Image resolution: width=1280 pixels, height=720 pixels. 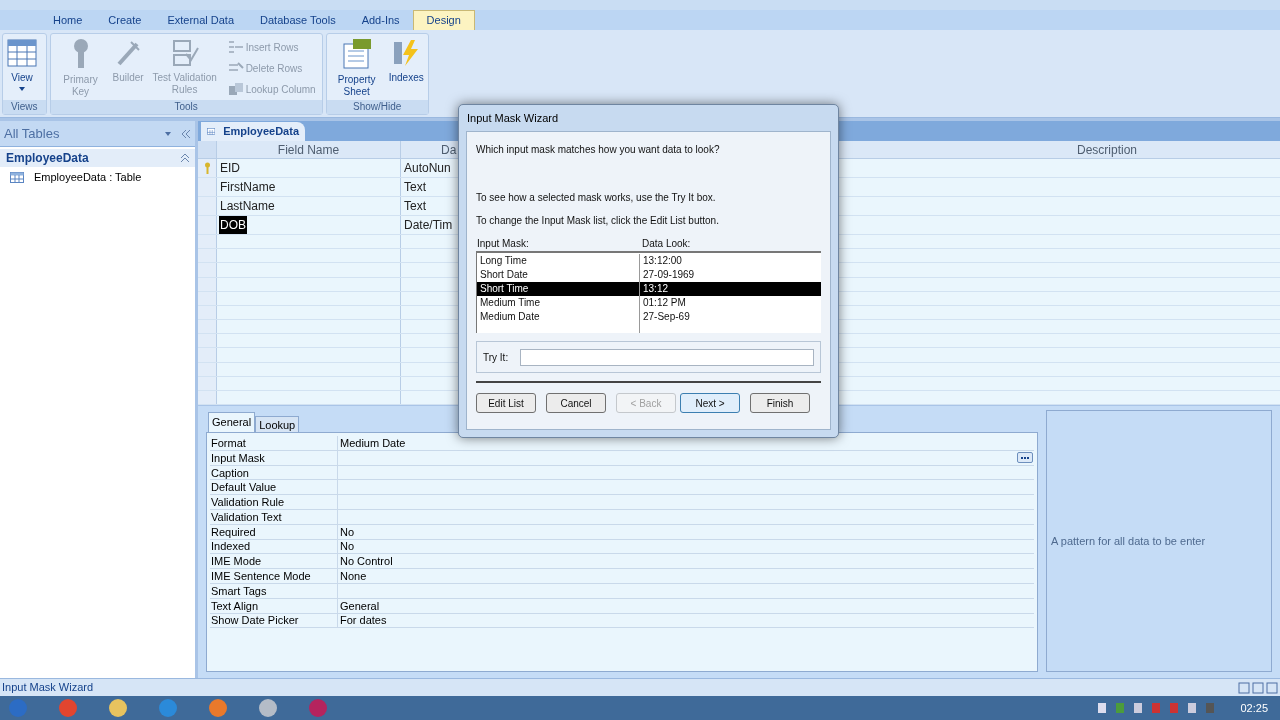 I want to click on mask-data-look: 27-09-1969, so click(x=668, y=275).